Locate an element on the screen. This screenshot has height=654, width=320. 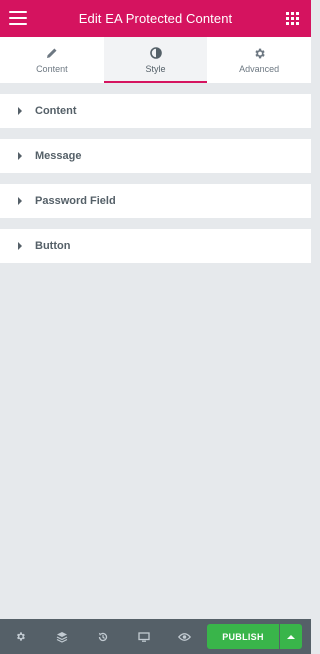
widgets-grid-icon is located at coordinates (292, 18).